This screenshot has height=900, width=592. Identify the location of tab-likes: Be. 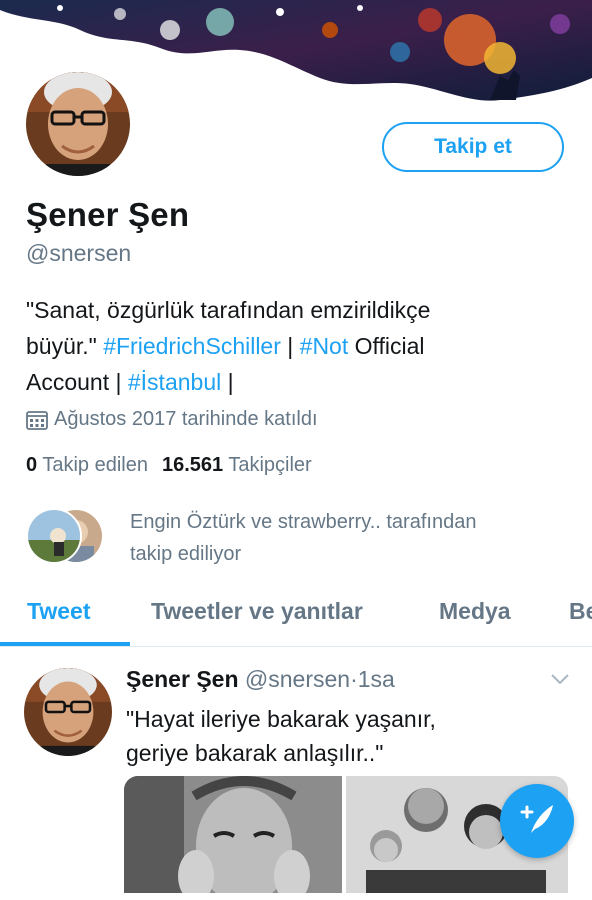
(580, 611).